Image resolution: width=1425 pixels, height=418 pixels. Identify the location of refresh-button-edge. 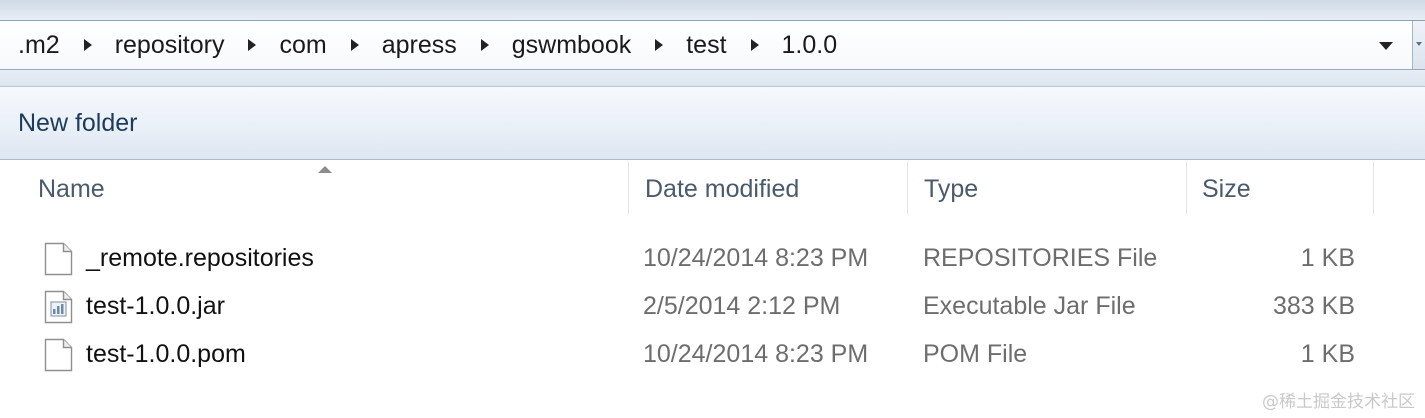
(1418, 45).